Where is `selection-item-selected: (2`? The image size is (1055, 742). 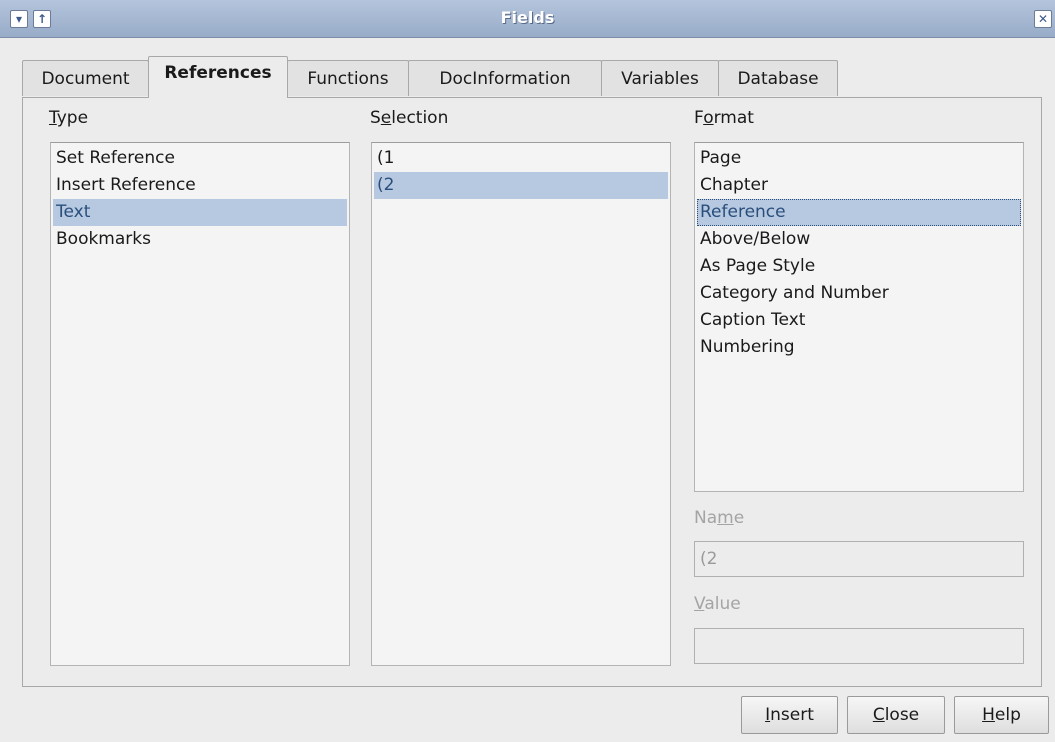
selection-item-selected: (2 is located at coordinates (521, 185).